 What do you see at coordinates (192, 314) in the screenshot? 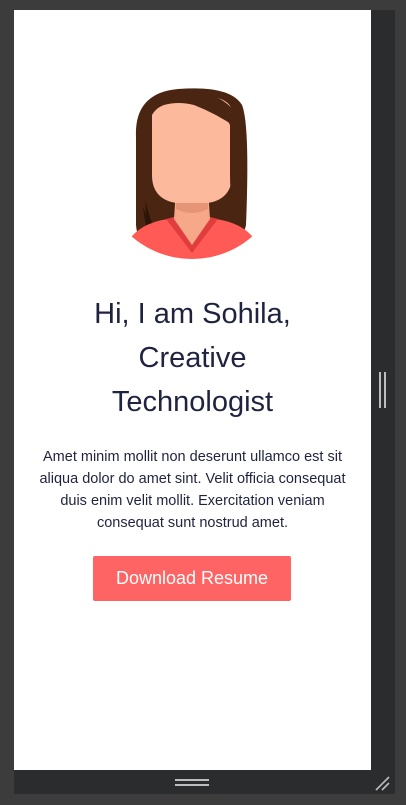
I see `hero-title-line-1: Hi, I am Sohila,` at bounding box center [192, 314].